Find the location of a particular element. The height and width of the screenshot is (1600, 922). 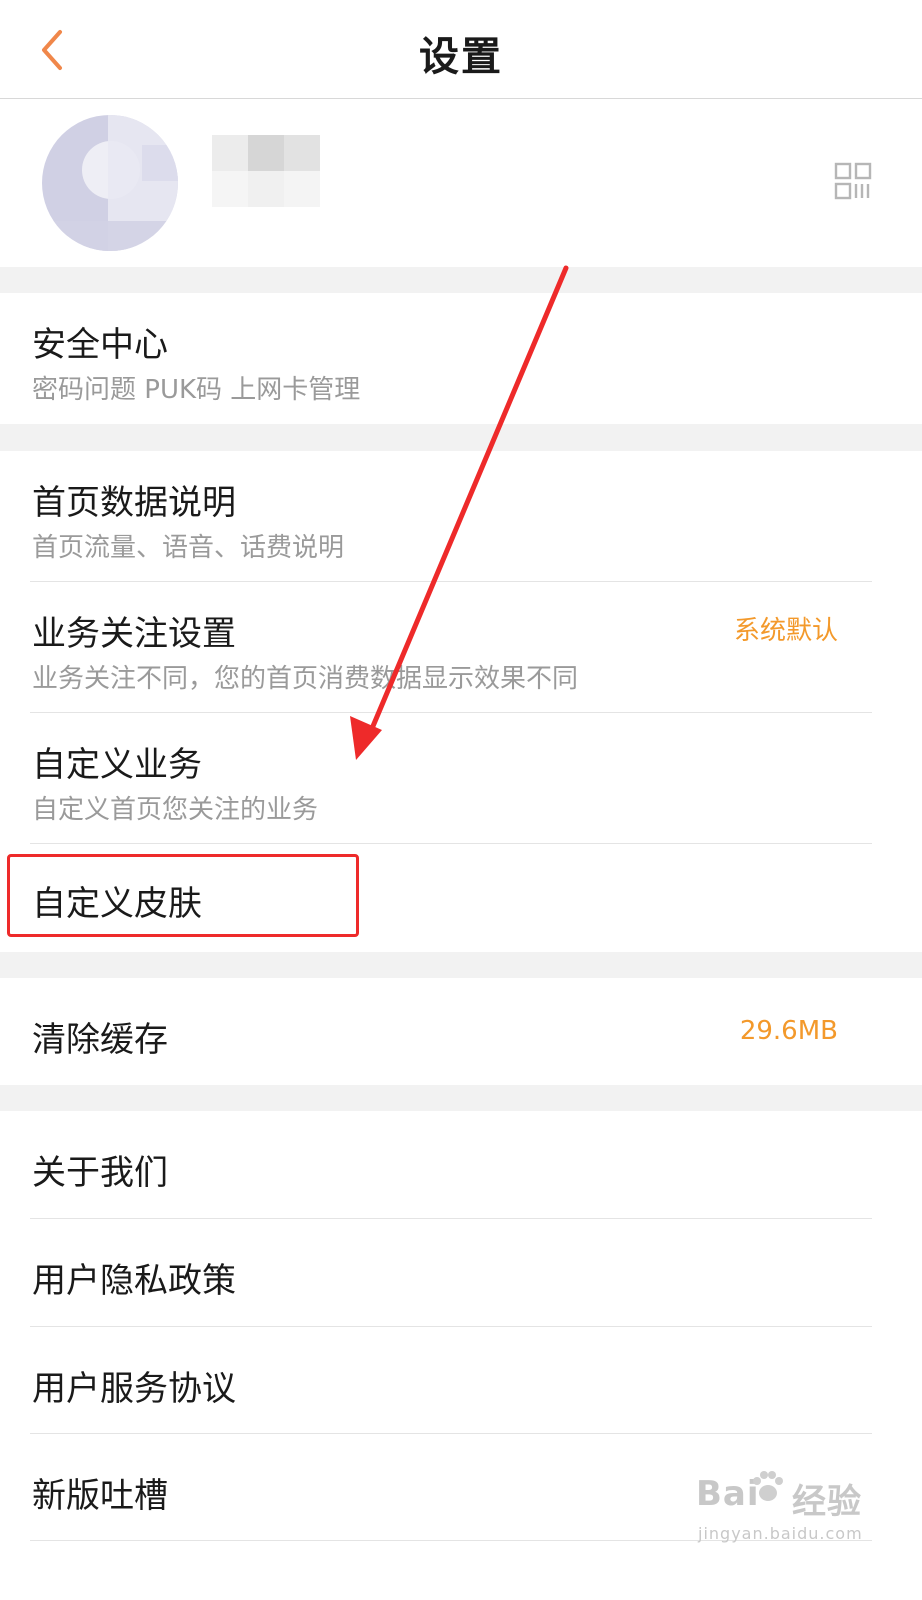

baidu-watermark: Bai 经验 jingyan.baidu.com is located at coordinates (796, 1511).